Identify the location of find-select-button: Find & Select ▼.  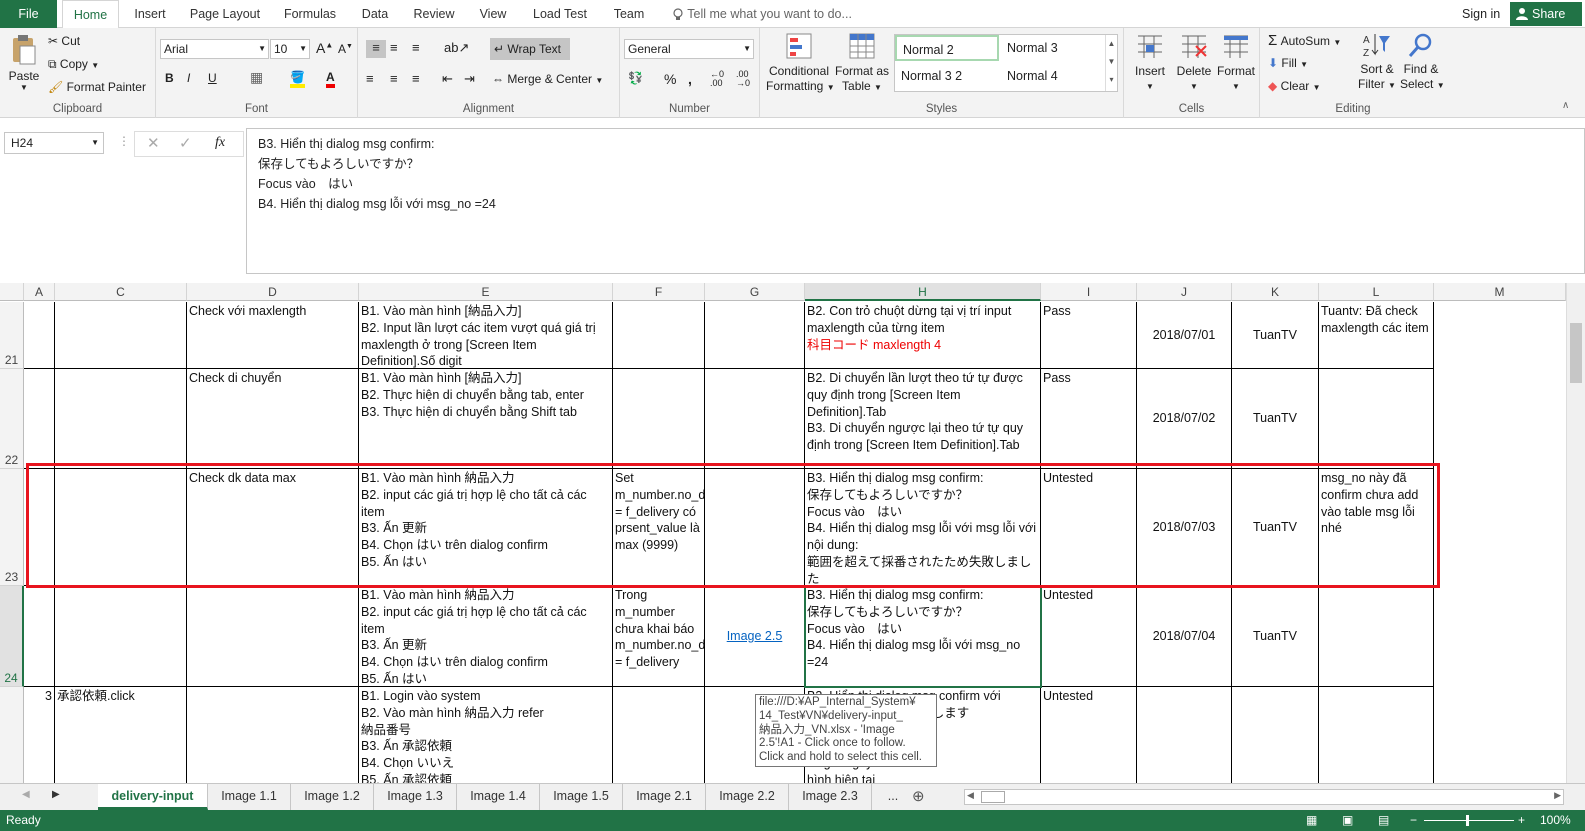
(1422, 62).